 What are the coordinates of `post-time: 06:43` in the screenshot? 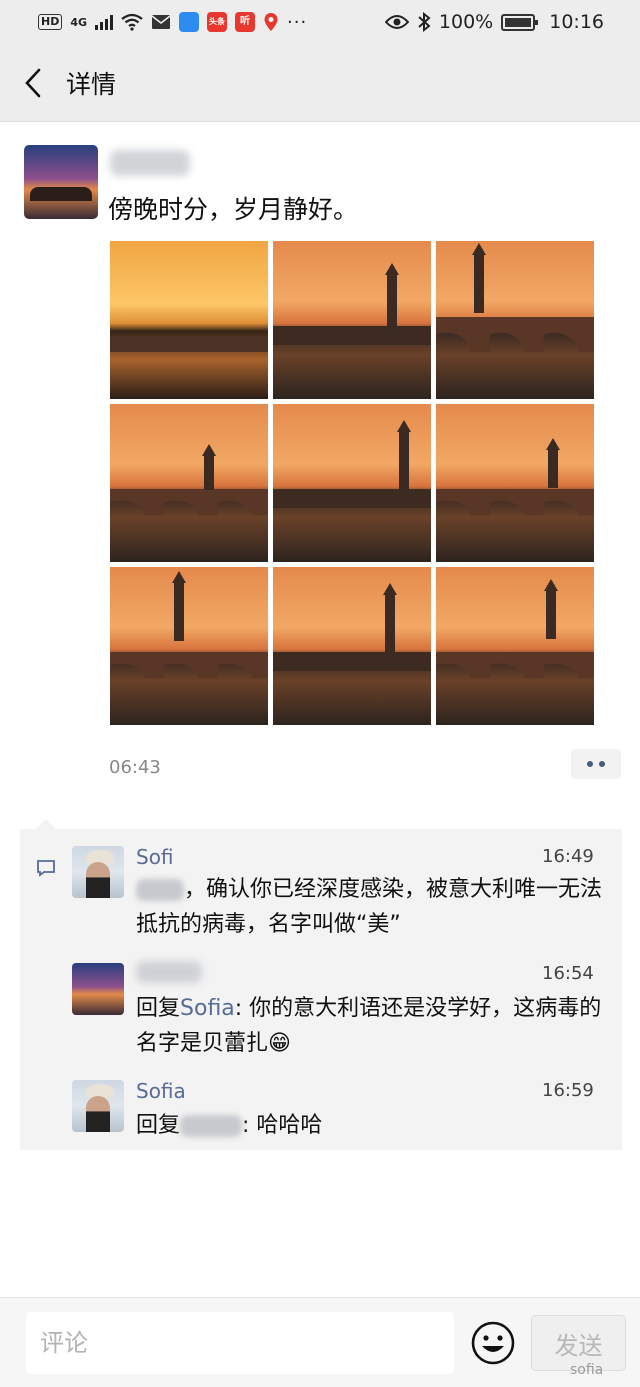 It's located at (135, 767).